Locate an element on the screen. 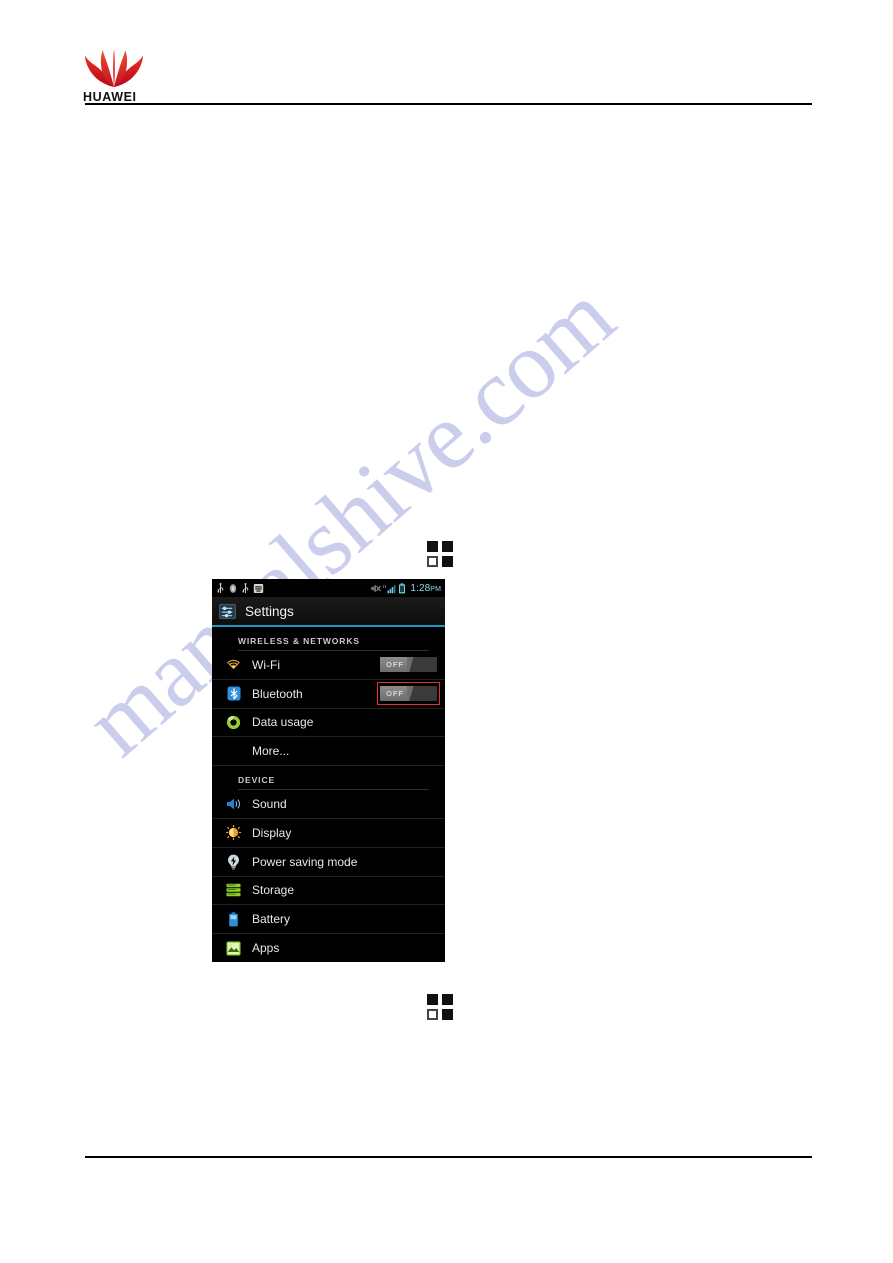 The height and width of the screenshot is (1263, 893). settings-row-bluetooth: Bluetooth OFF is located at coordinates (328, 694).